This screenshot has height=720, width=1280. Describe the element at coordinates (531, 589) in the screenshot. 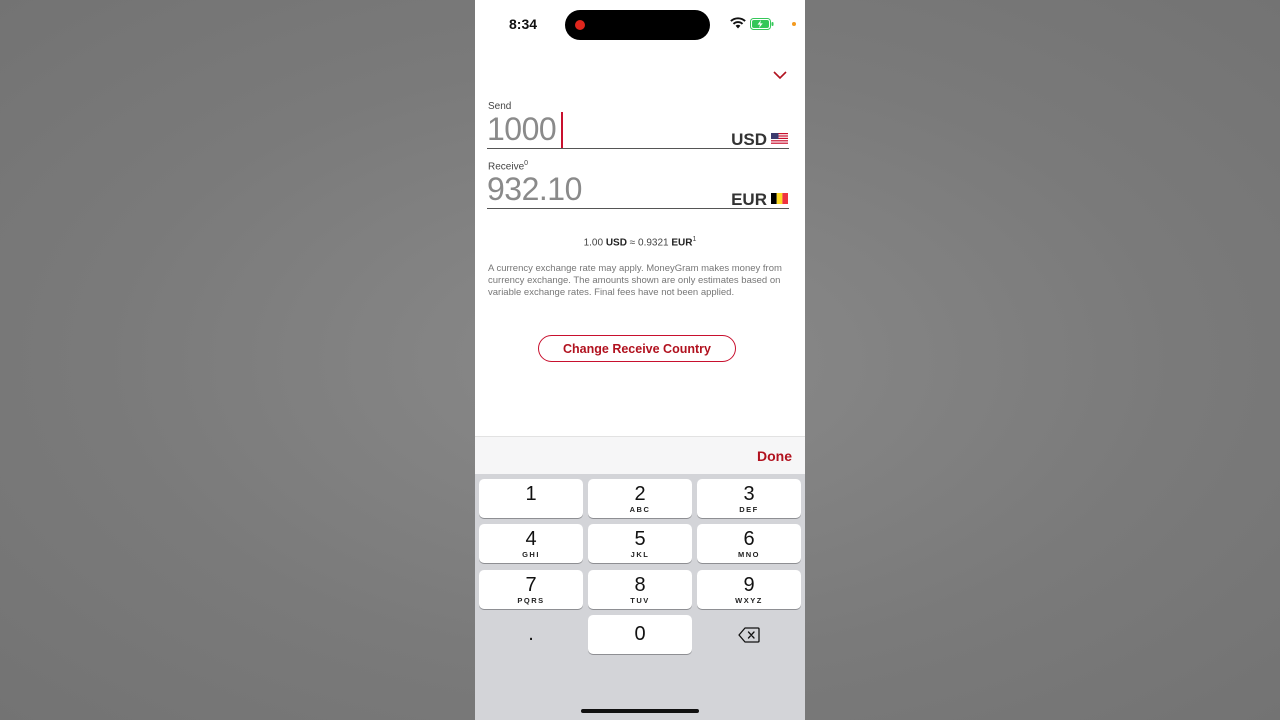

I see `key-7: 7 PQRS` at that location.